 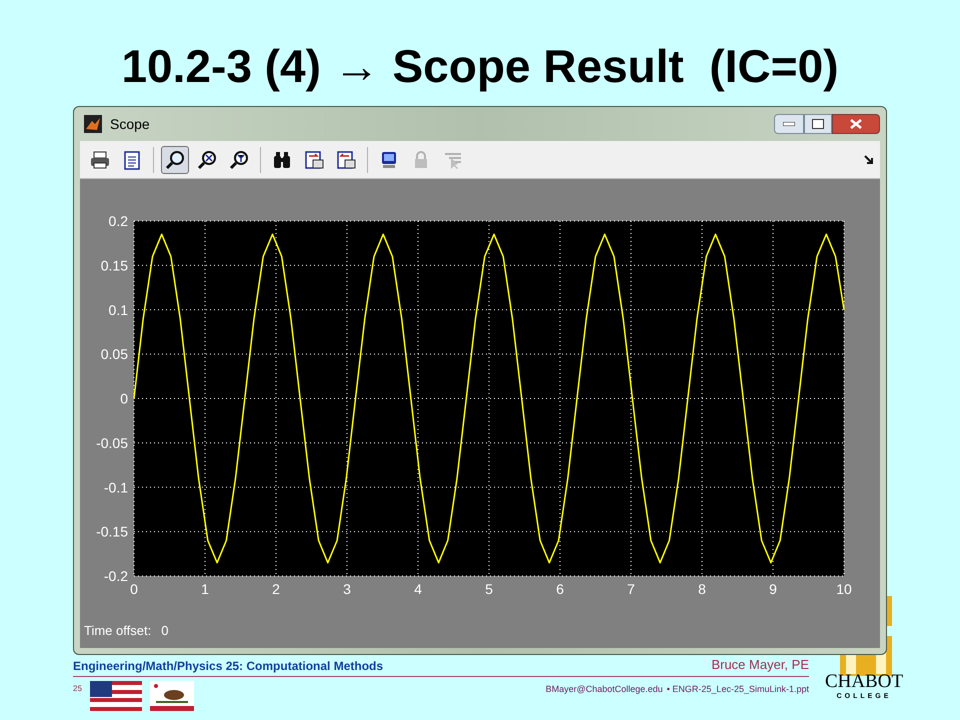 I want to click on close-button, so click(x=856, y=124).